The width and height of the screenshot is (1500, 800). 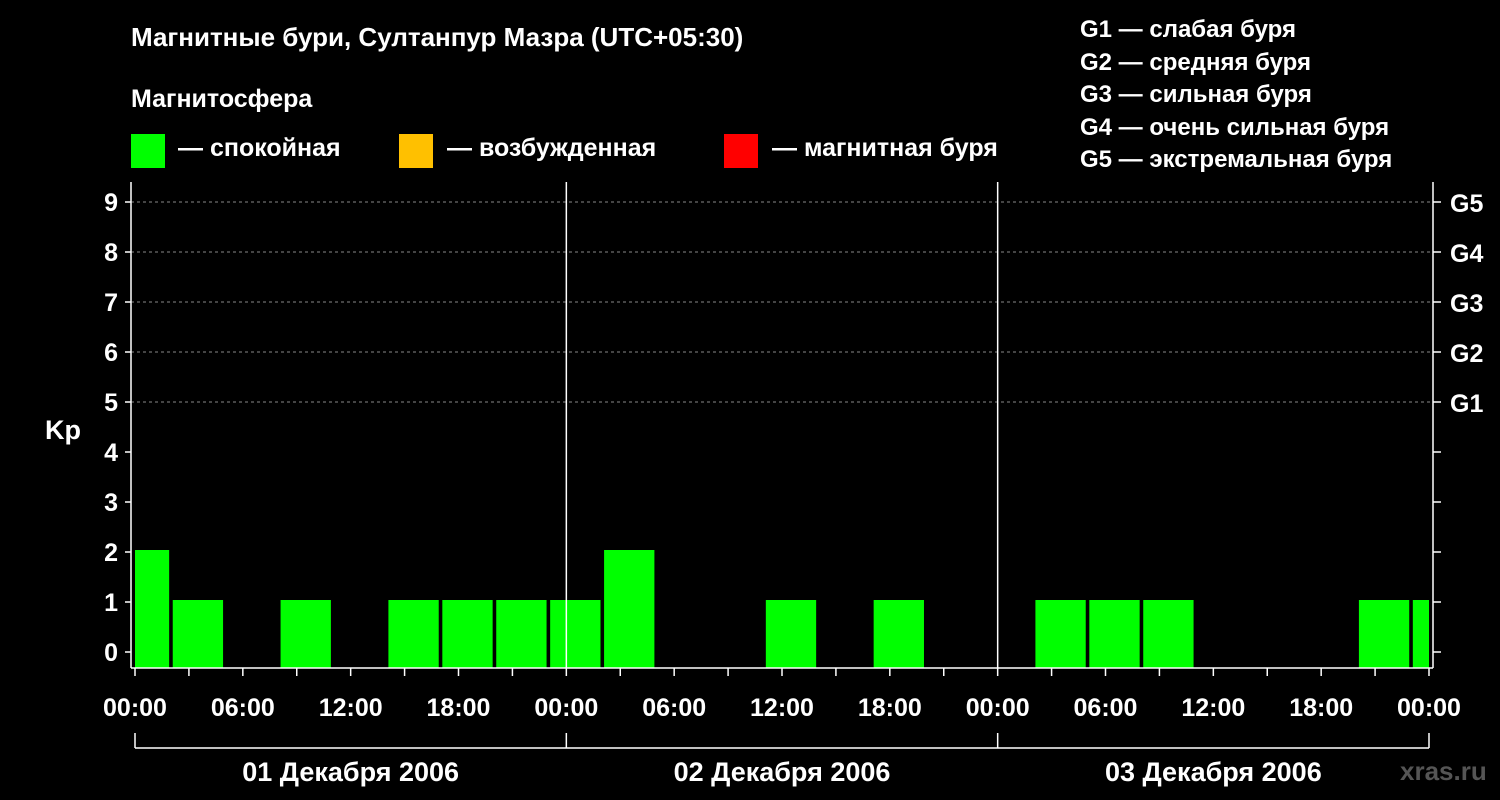 What do you see at coordinates (1443, 771) in the screenshot?
I see `brand-watermark: xras.ru` at bounding box center [1443, 771].